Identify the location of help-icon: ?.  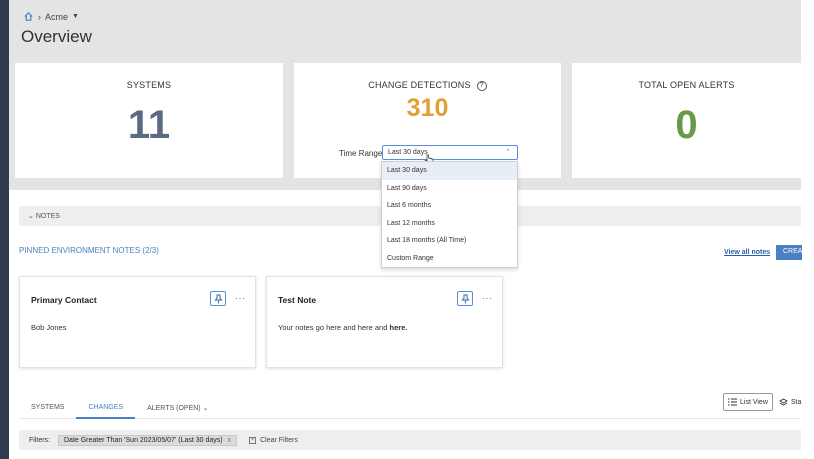
(481, 86).